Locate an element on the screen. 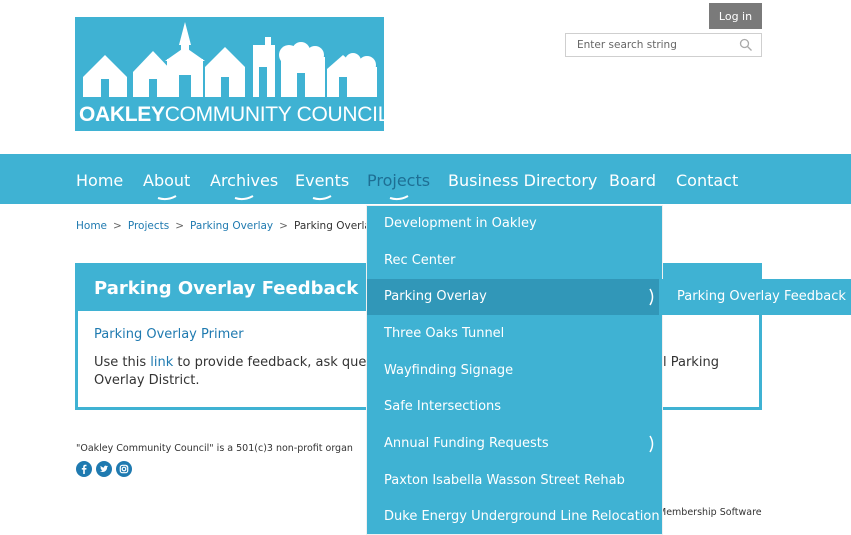 The width and height of the screenshot is (851, 535). body-text: Overlay District. is located at coordinates (147, 380).